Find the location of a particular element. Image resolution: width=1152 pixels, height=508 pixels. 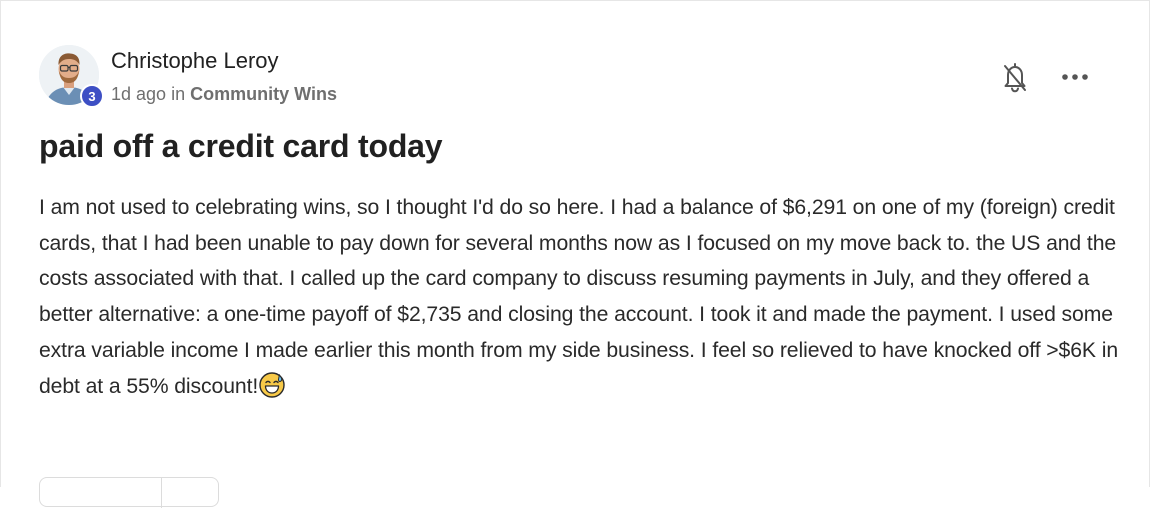

more-horizontal-icon is located at coordinates (1075, 77).